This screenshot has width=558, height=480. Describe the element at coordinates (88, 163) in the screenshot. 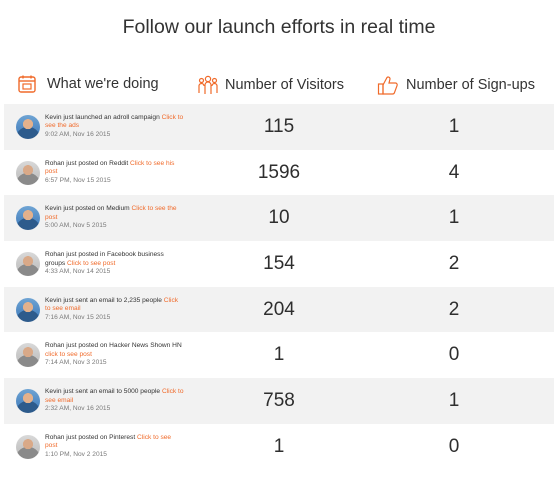

I see `activity-description: Rohan just posted on Reddit` at that location.